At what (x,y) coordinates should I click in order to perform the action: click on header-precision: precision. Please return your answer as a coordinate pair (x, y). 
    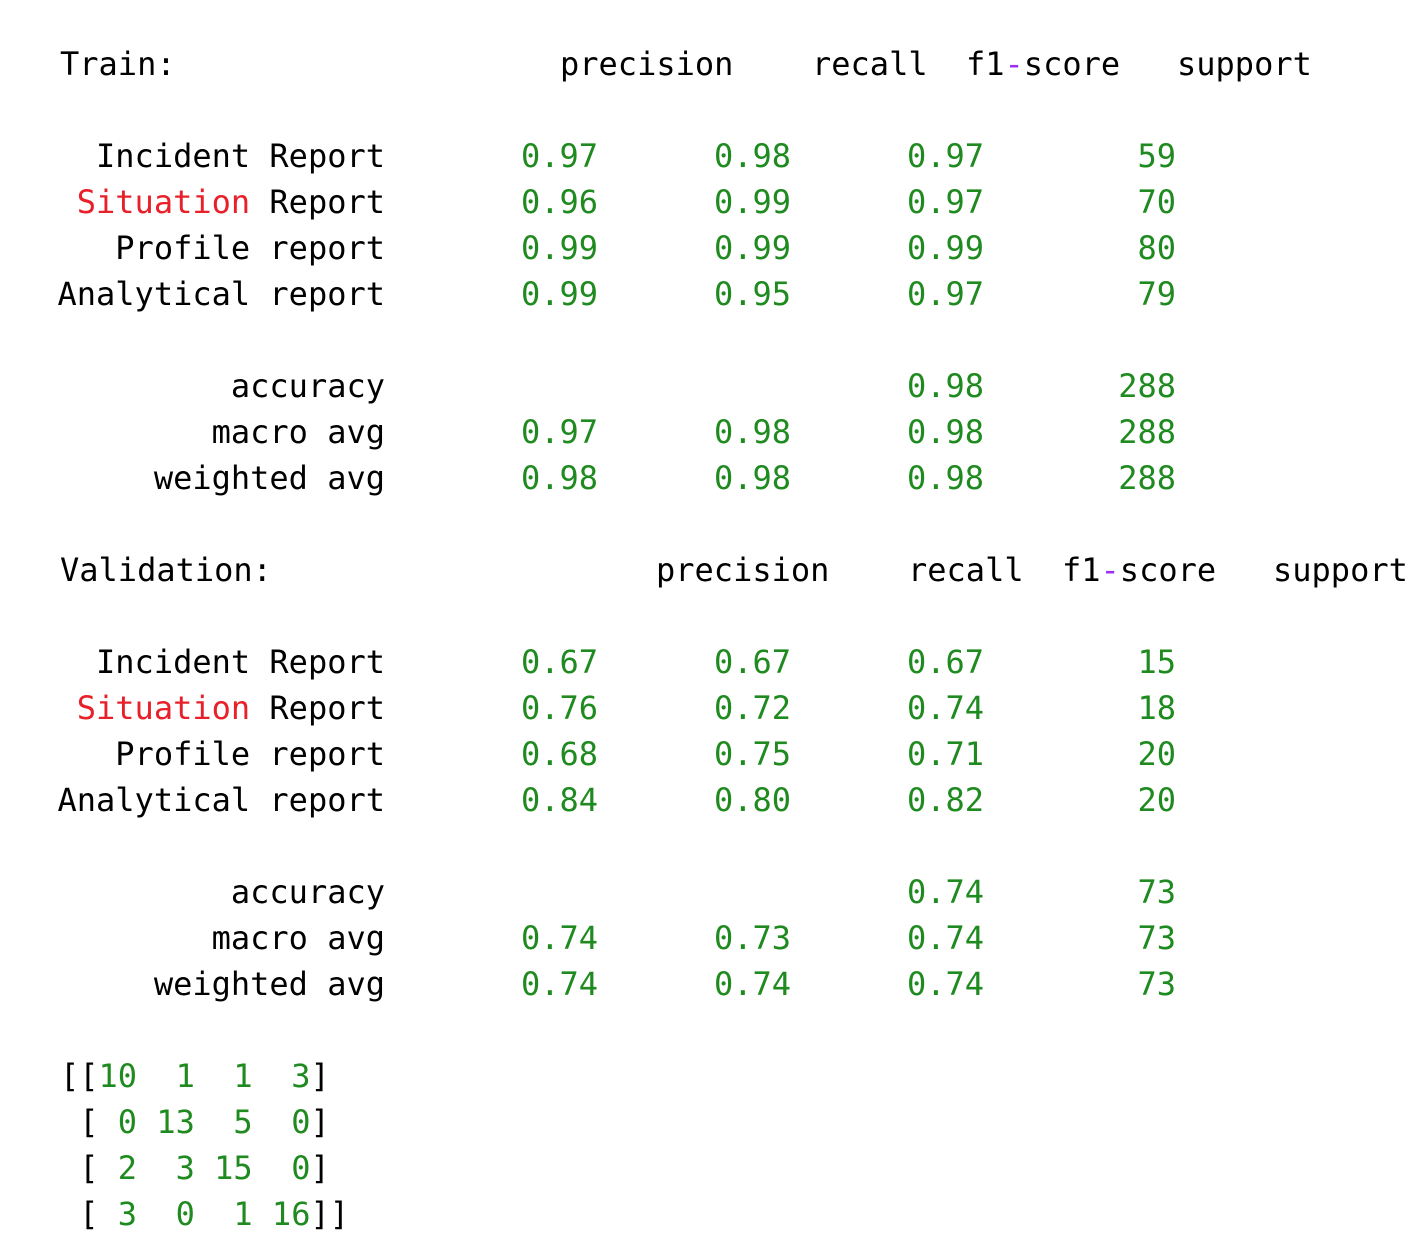
    Looking at the image, I should click on (647, 64).